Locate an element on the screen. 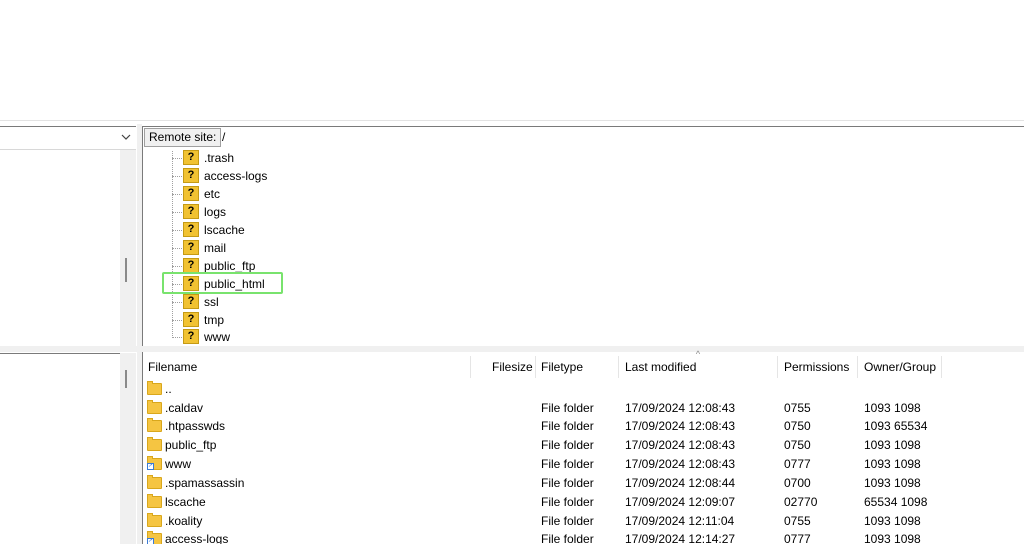  sort-ascending-icon: ^ is located at coordinates (698, 354).